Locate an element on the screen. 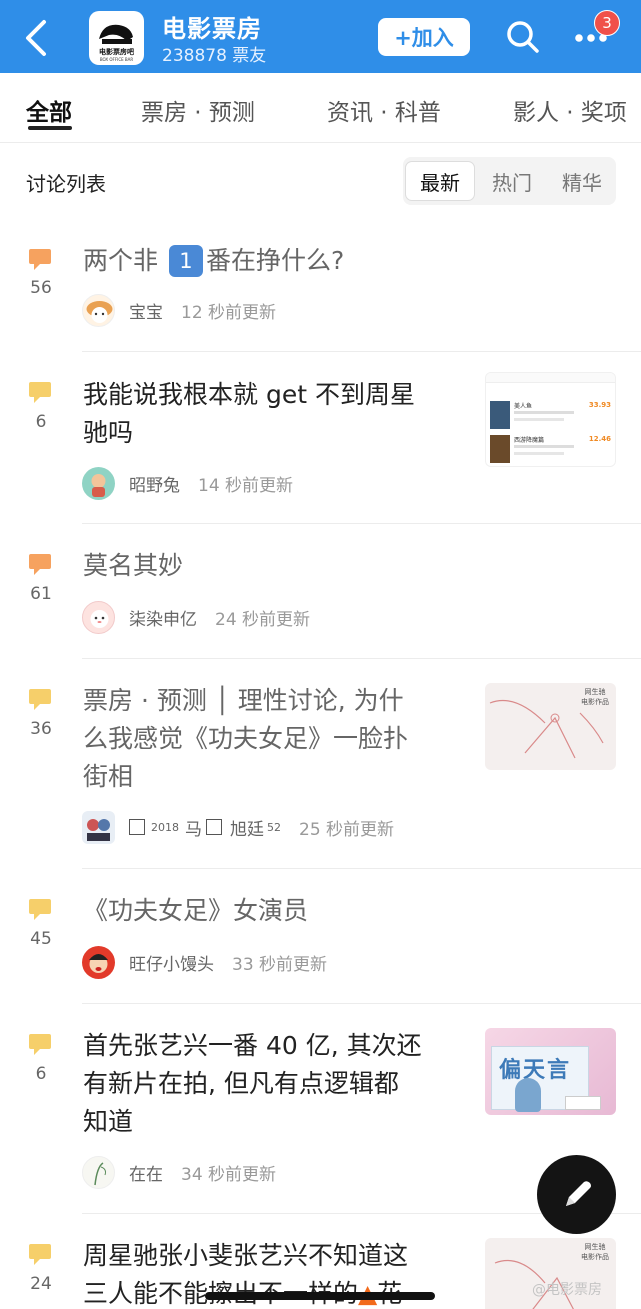 The height and width of the screenshot is (1309, 641). active-tab-indicator is located at coordinates (50, 128).